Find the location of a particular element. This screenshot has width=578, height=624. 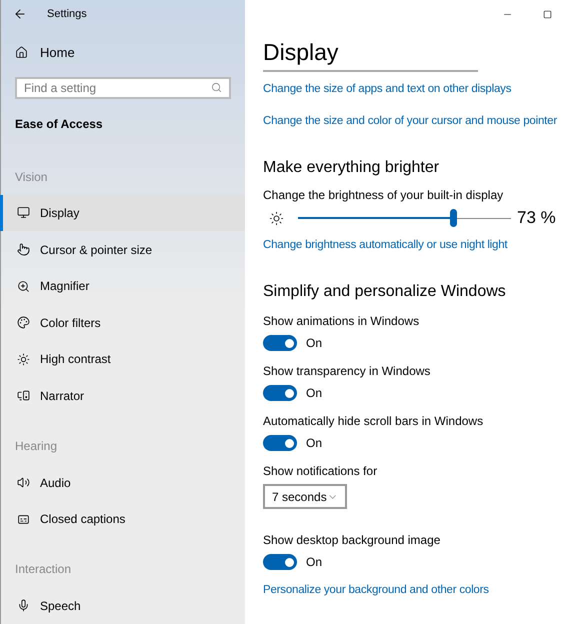

link: Personalize your background and other colors is located at coordinates (376, 591).